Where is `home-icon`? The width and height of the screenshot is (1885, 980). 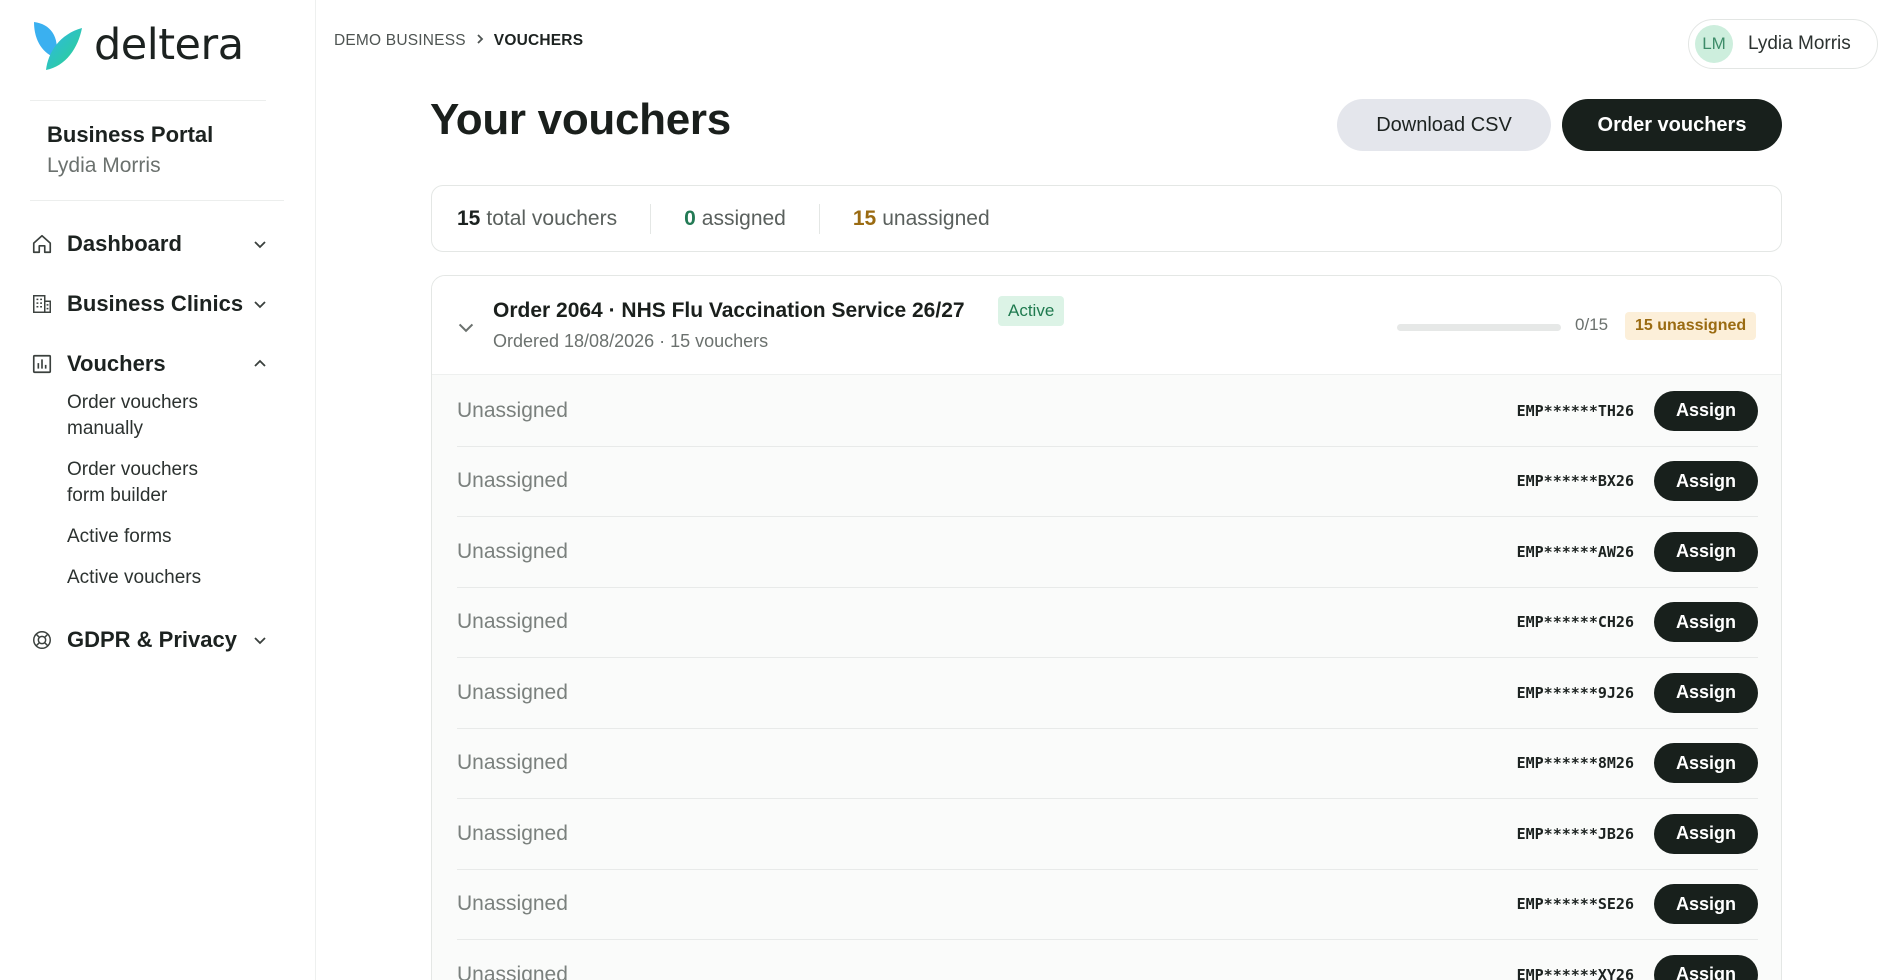 home-icon is located at coordinates (42, 244).